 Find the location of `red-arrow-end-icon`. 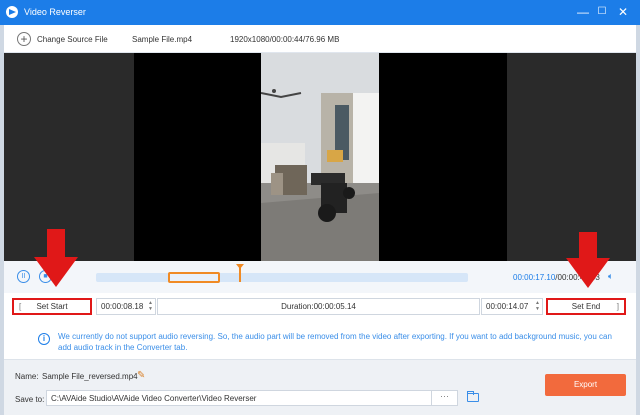

red-arrow-end-icon is located at coordinates (588, 260).